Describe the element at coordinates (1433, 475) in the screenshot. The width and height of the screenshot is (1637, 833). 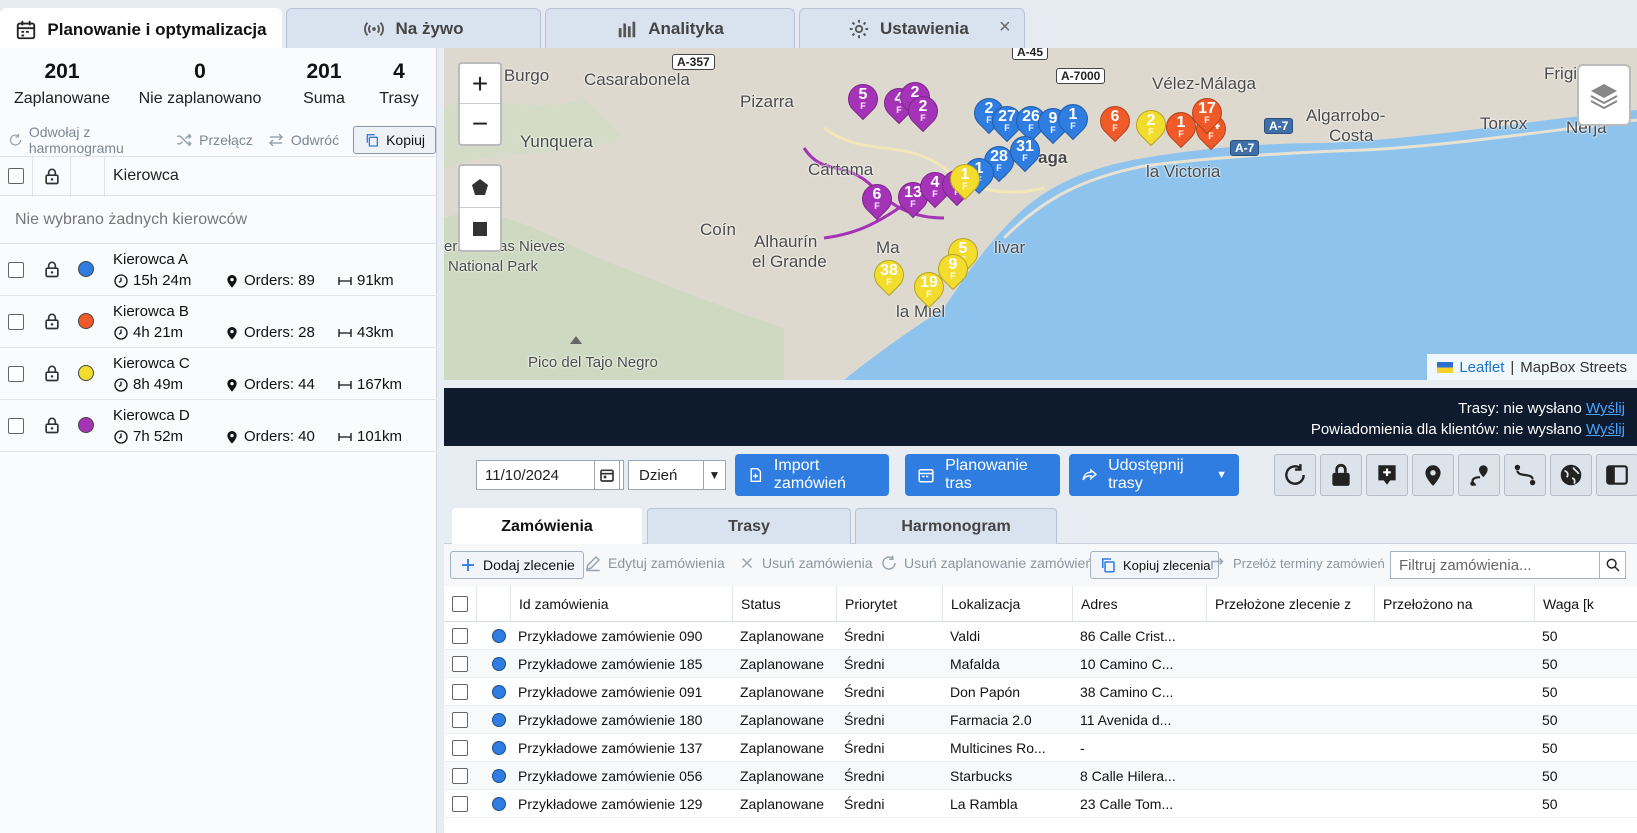
I see `locations-button` at that location.